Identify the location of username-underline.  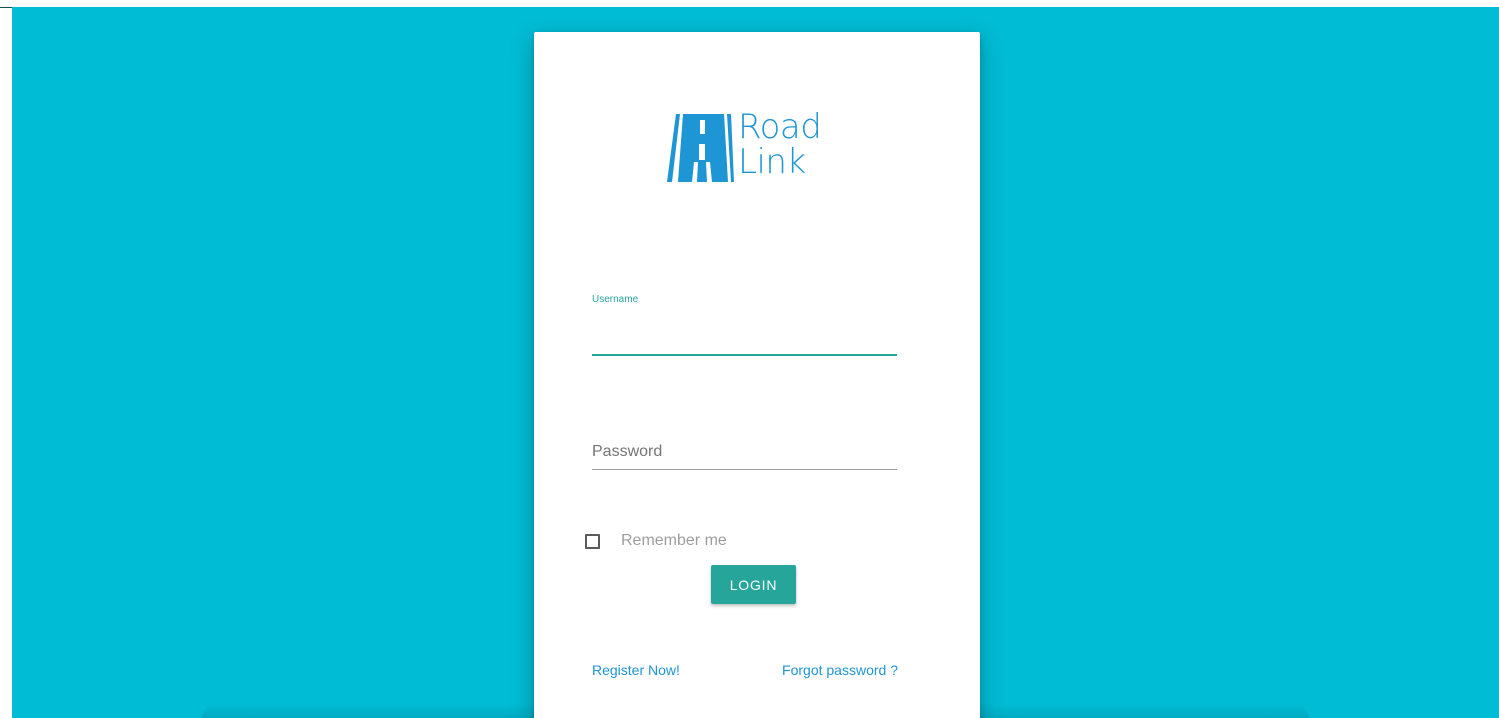
(744, 355).